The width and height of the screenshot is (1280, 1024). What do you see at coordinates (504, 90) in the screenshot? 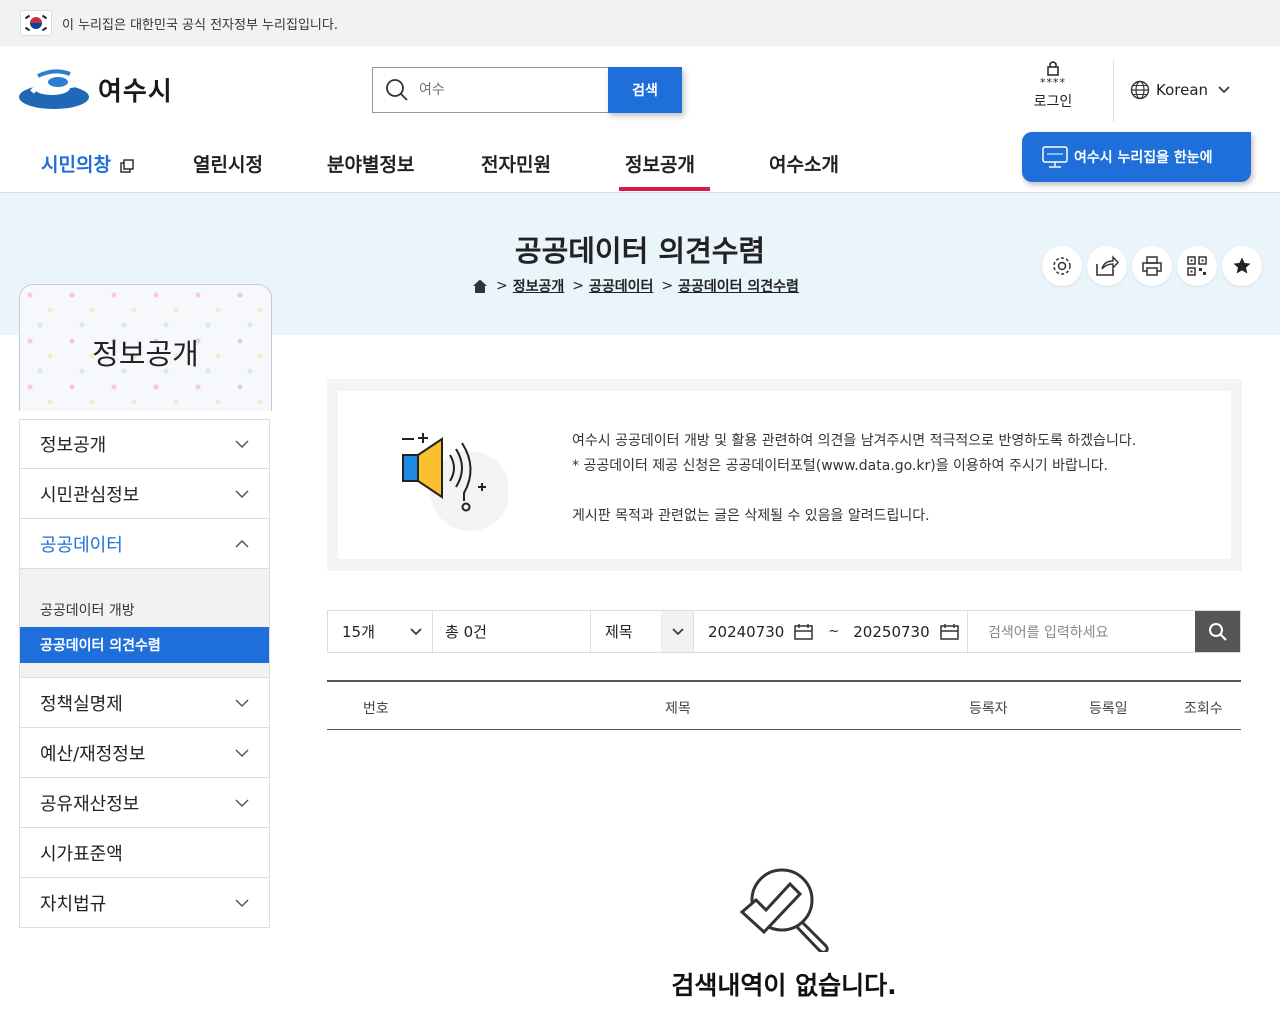
I see `search-input` at bounding box center [504, 90].